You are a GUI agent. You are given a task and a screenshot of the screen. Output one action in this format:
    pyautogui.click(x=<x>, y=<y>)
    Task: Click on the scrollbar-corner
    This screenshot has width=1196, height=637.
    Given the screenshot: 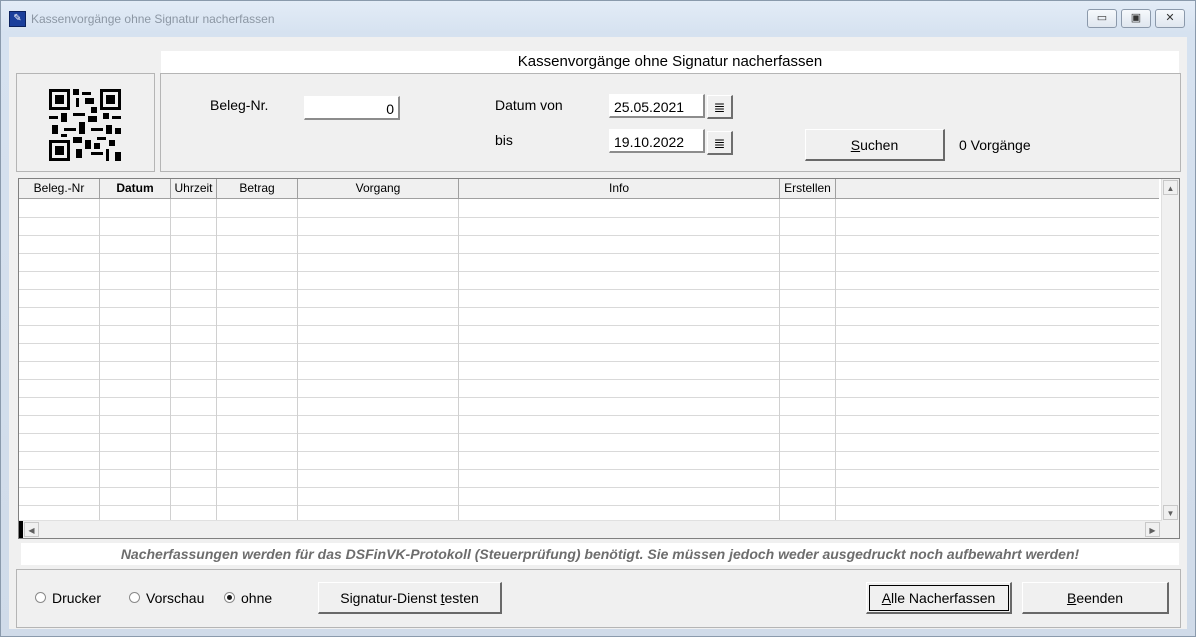 What is the action you would take?
    pyautogui.click(x=1170, y=529)
    